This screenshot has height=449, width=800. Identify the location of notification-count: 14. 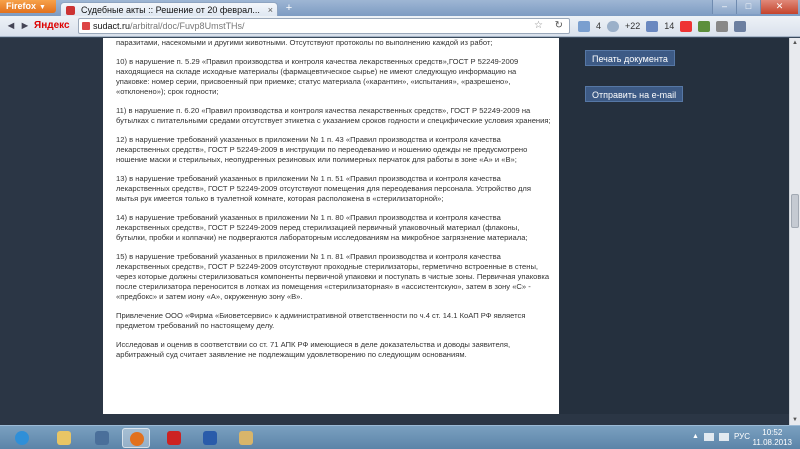
(669, 26).